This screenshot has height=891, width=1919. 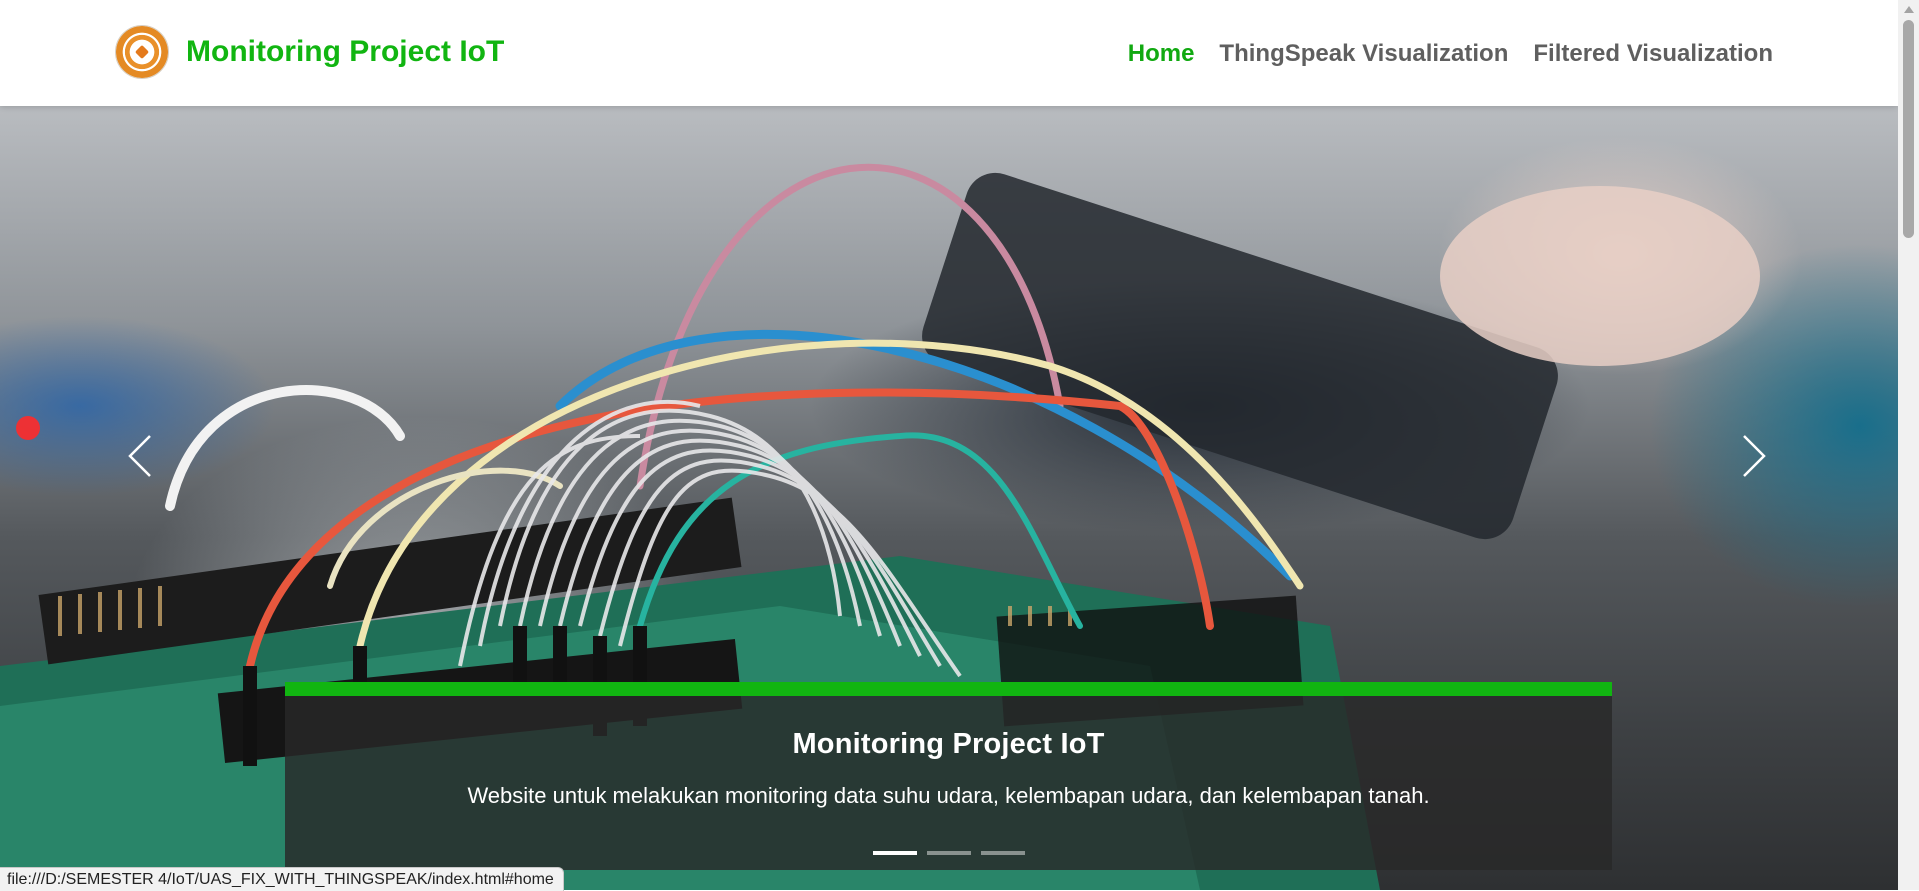 What do you see at coordinates (1908, 129) in the screenshot?
I see `scrollbar-thumb` at bounding box center [1908, 129].